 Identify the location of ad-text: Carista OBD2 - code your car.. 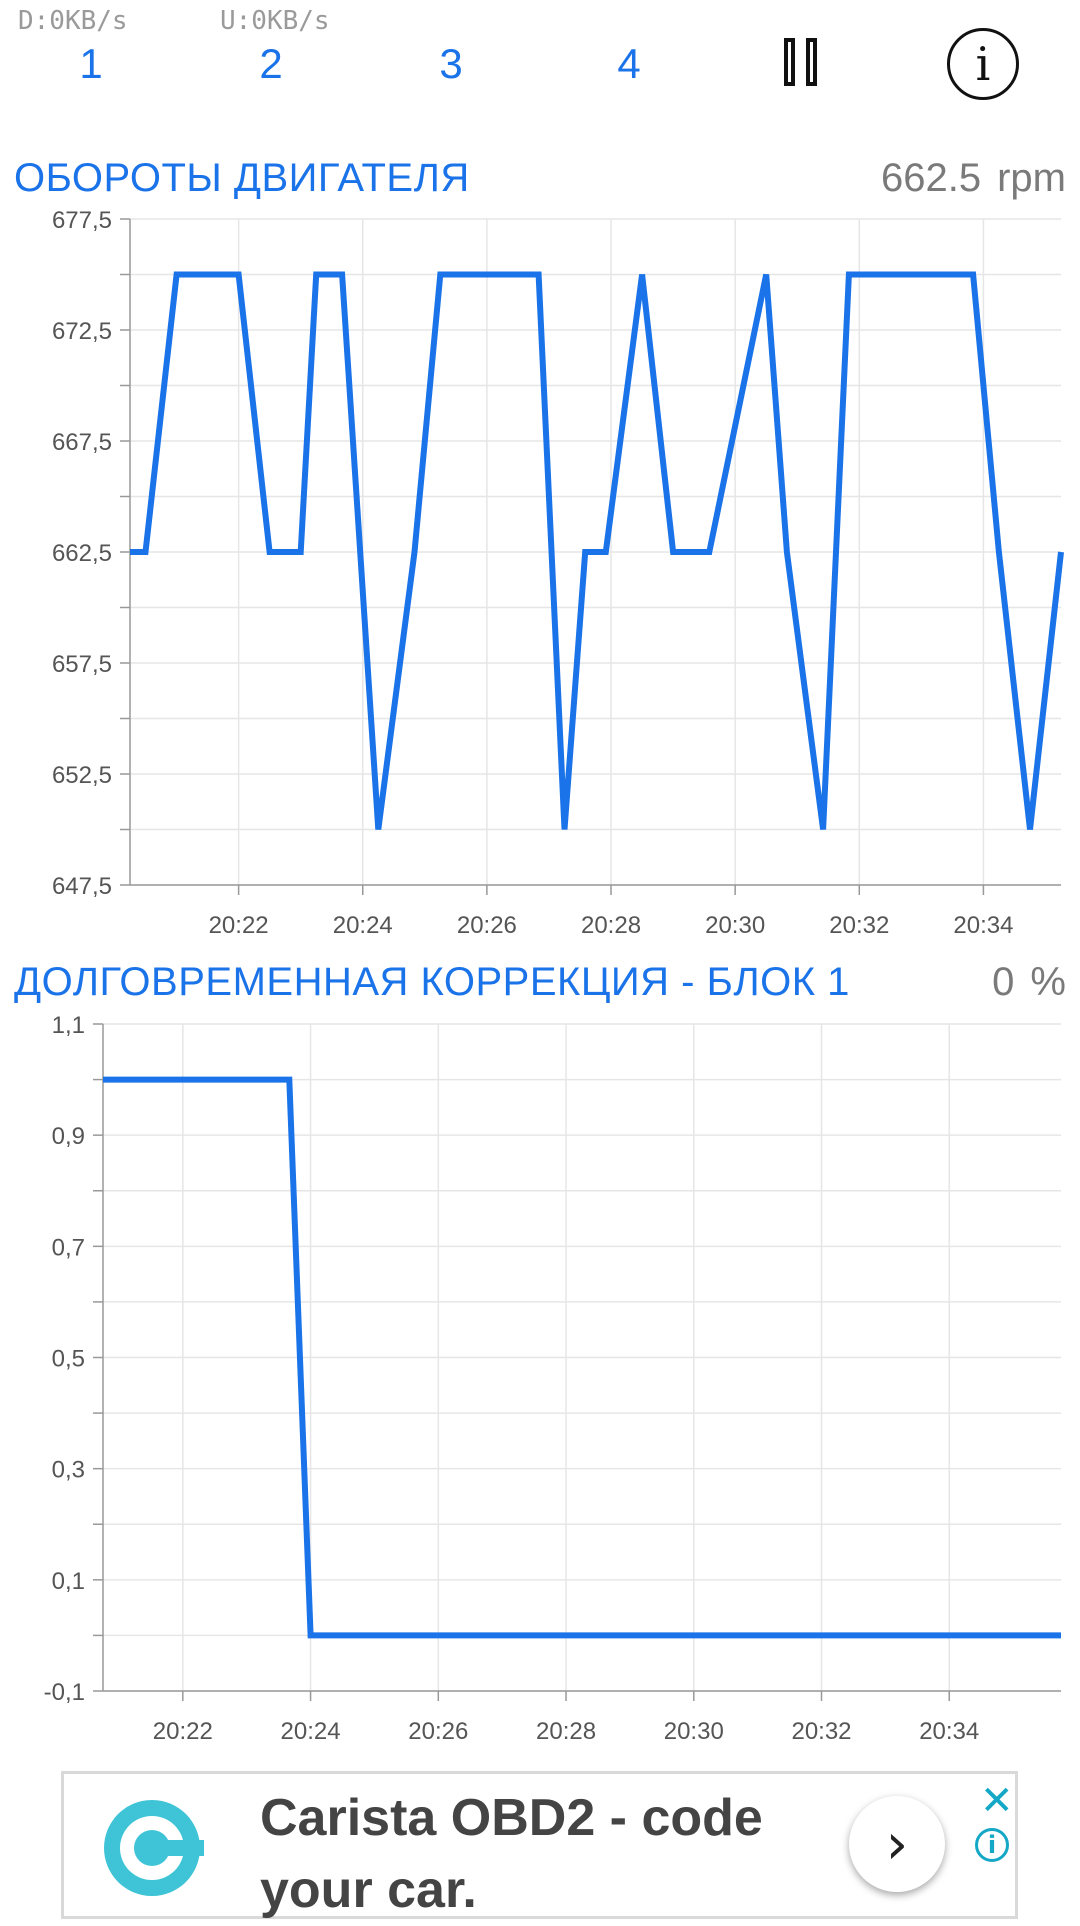
(540, 1854).